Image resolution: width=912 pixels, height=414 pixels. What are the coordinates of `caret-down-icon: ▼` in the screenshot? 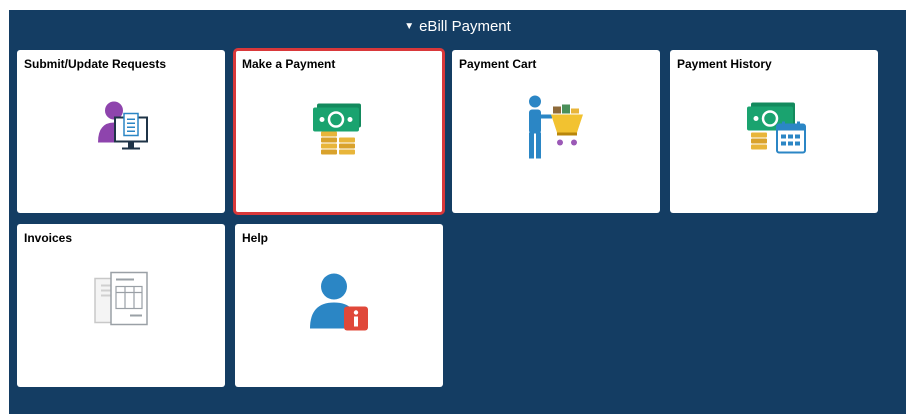 It's located at (409, 26).